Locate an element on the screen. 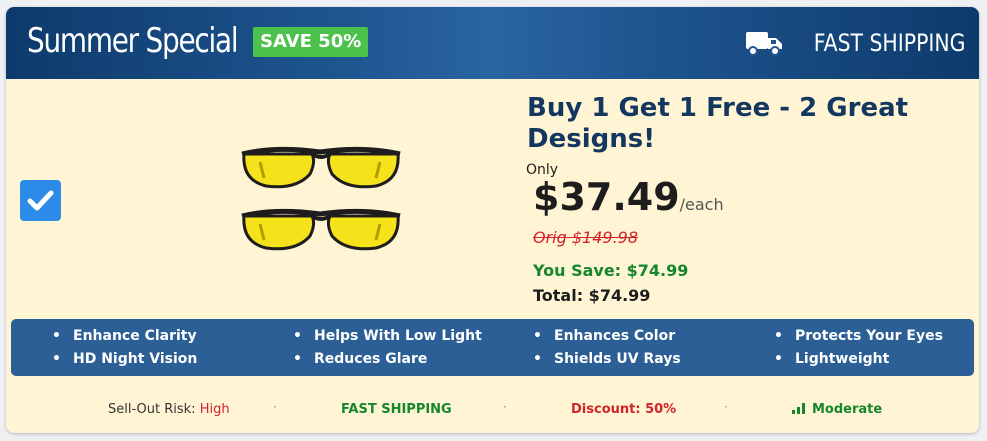 Image resolution: width=987 pixels, height=441 pixels. checkmark-icon is located at coordinates (40, 200).